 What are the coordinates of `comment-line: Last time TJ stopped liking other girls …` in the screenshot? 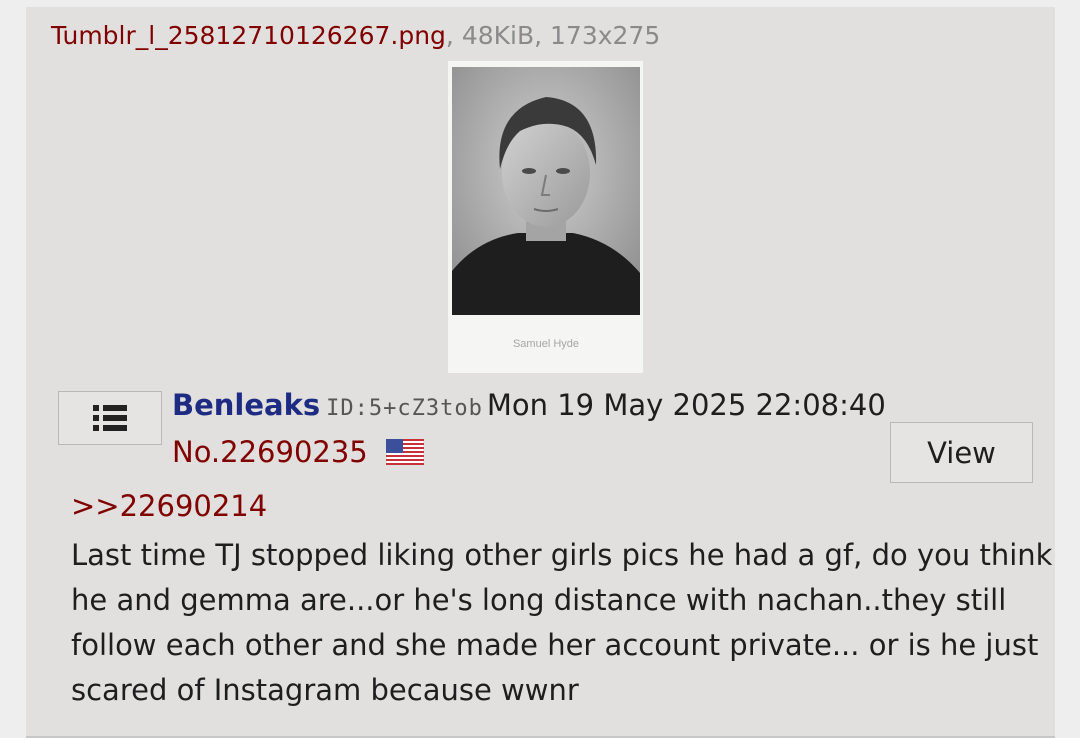 It's located at (562, 555).